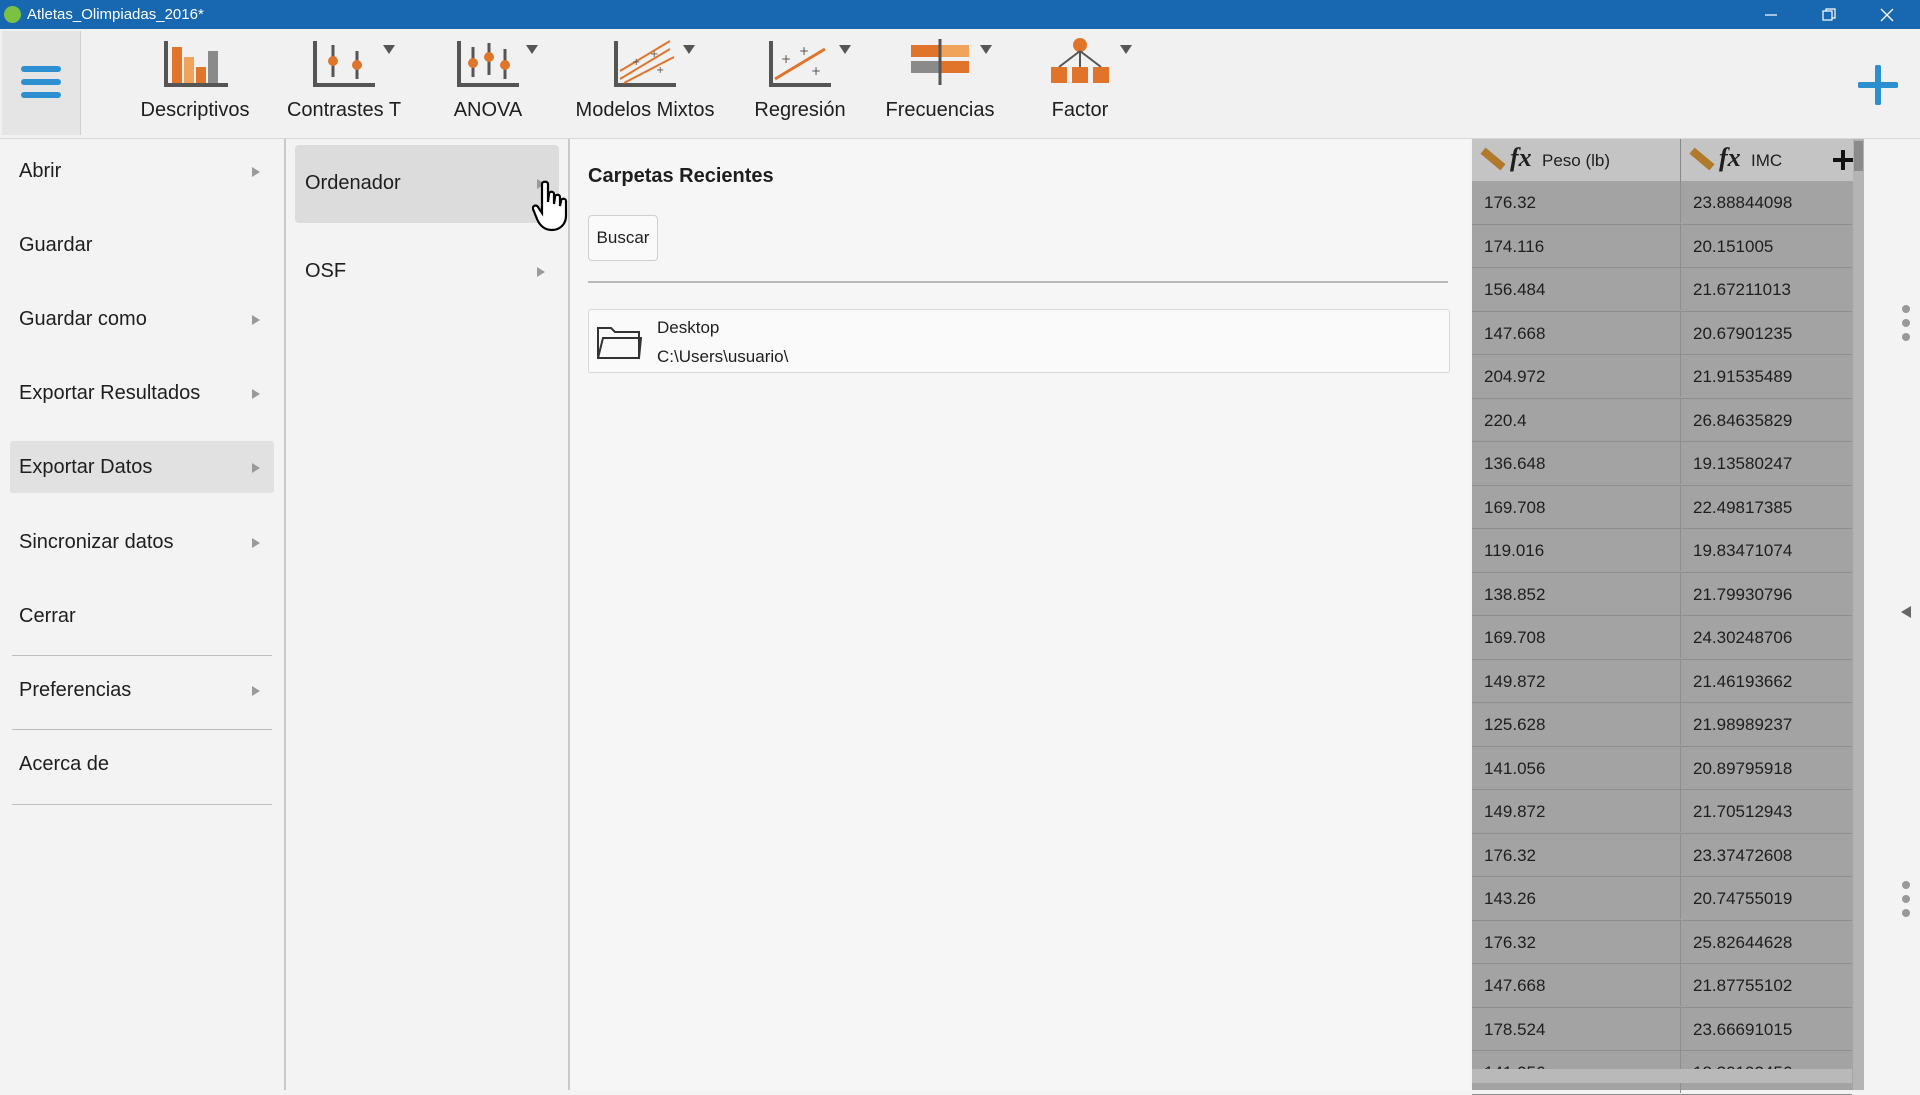 The width and height of the screenshot is (1920, 1095). Describe the element at coordinates (1887, 14) in the screenshot. I see `close-button` at that location.